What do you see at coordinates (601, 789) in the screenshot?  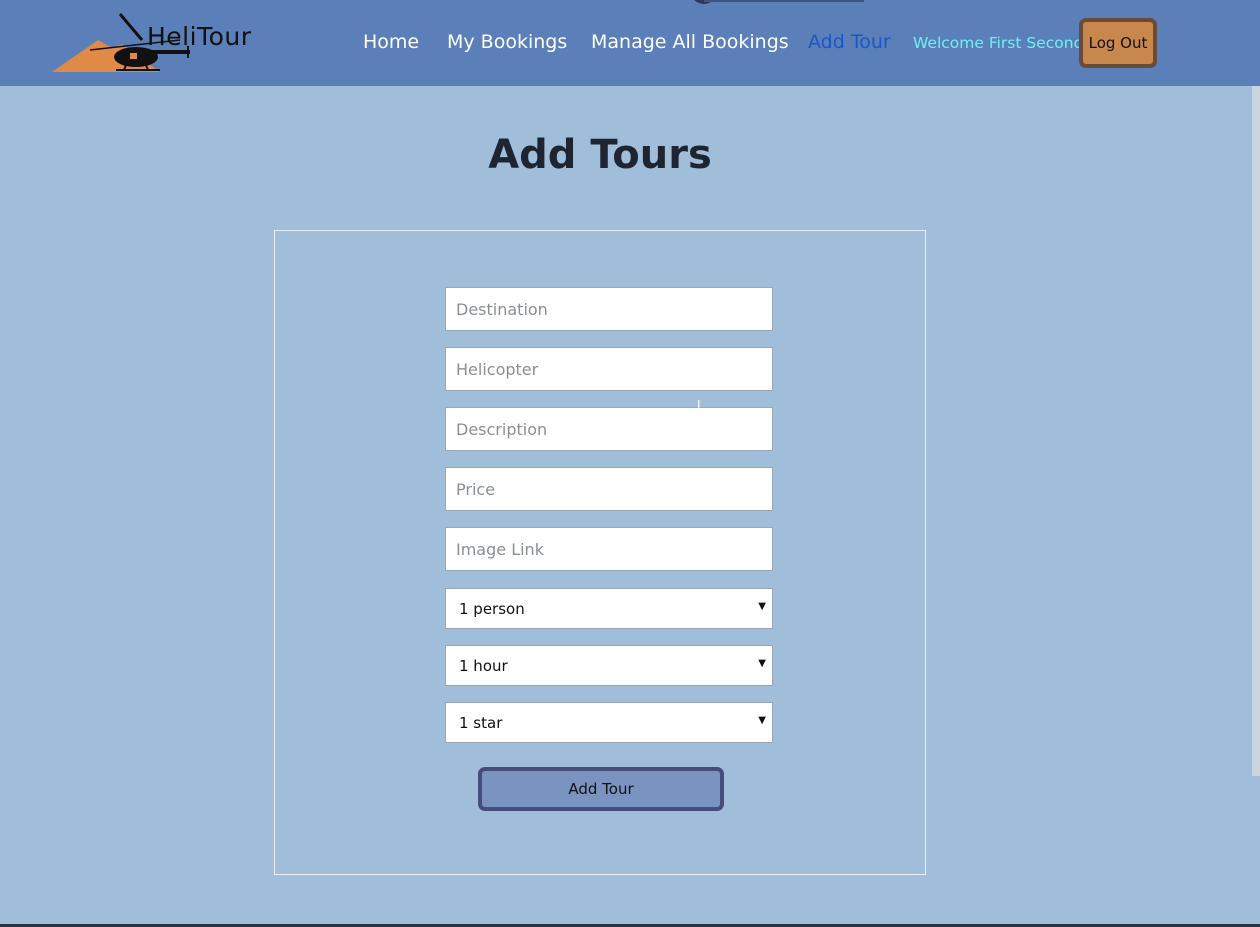 I see `add-tour-button: Add Tour` at bounding box center [601, 789].